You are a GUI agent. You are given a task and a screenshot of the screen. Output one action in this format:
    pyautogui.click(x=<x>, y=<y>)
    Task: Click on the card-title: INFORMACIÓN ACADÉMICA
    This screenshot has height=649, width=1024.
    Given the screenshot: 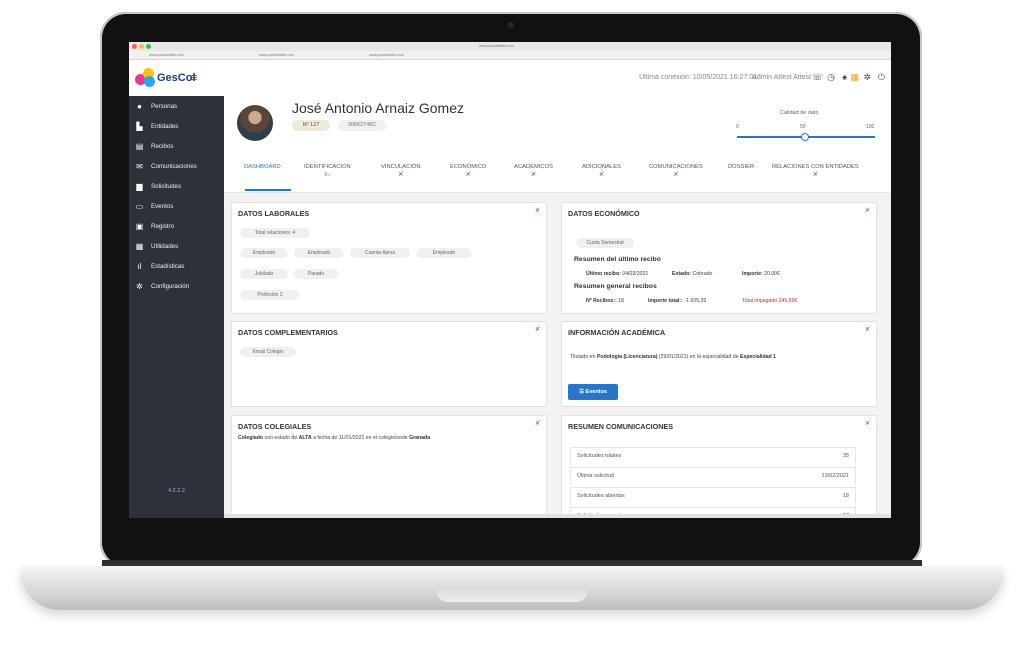 What is the action you would take?
    pyautogui.click(x=617, y=332)
    